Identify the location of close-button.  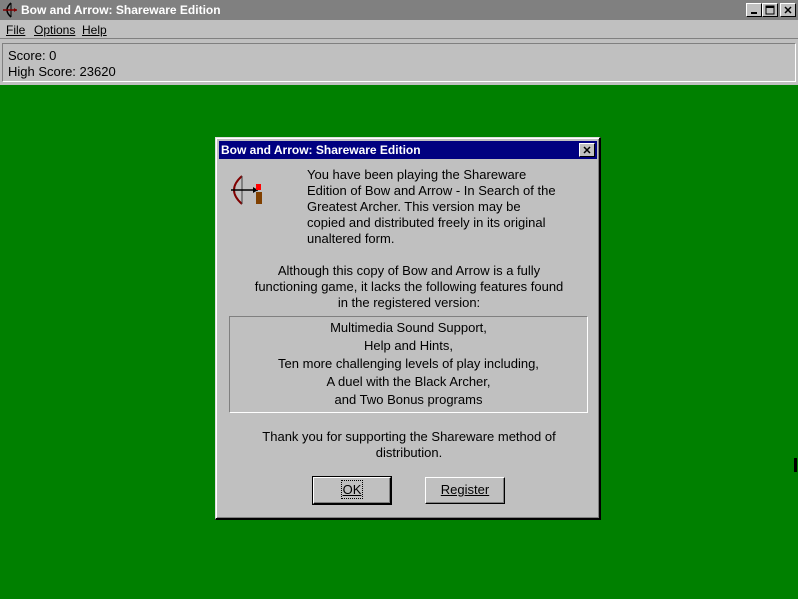
(788, 10).